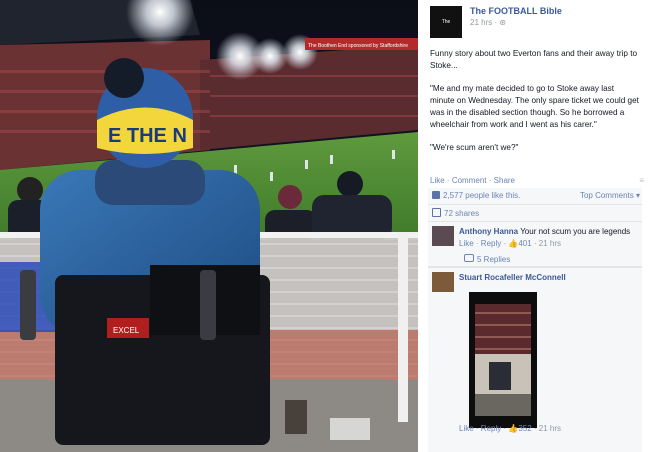 Image resolution: width=648 pixels, height=452 pixels. Describe the element at coordinates (147, 136) in the screenshot. I see `hat-text: E THE N` at that location.